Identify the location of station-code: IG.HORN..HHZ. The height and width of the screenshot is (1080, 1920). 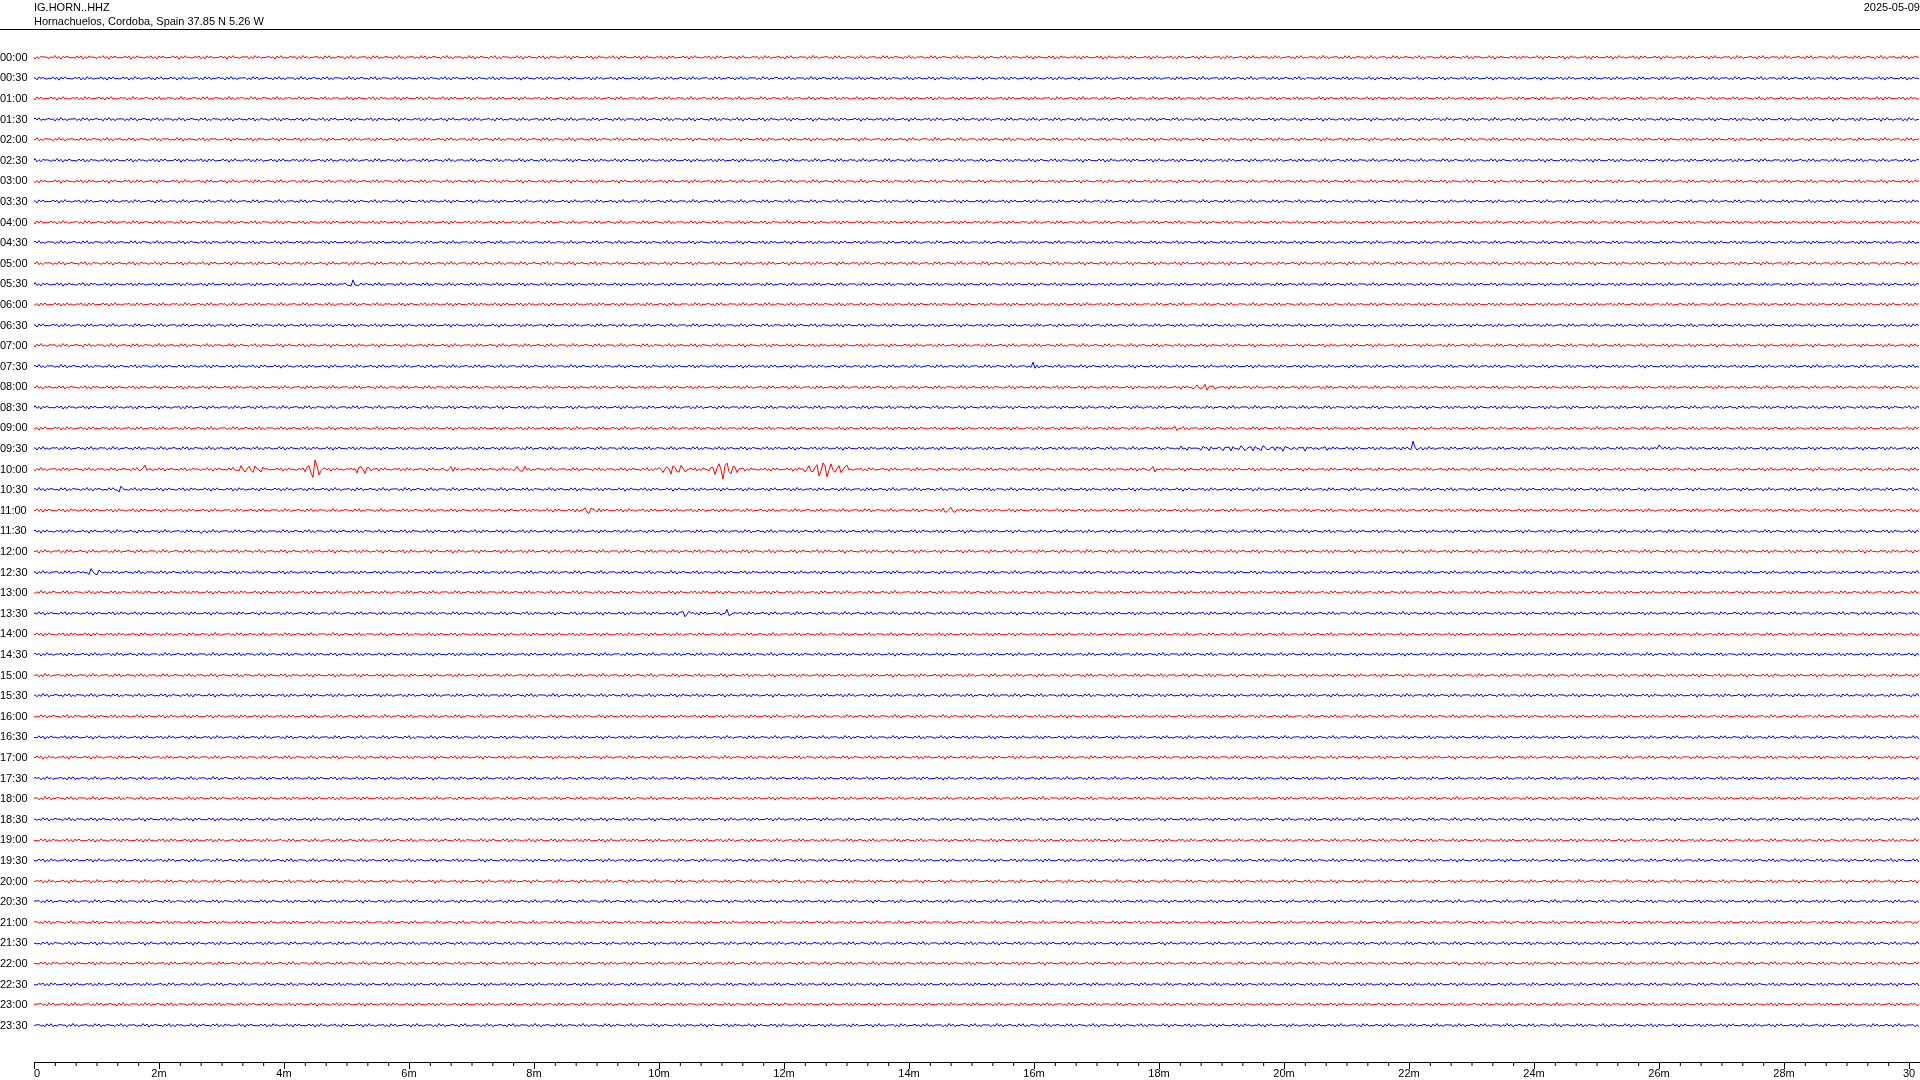
(72, 7).